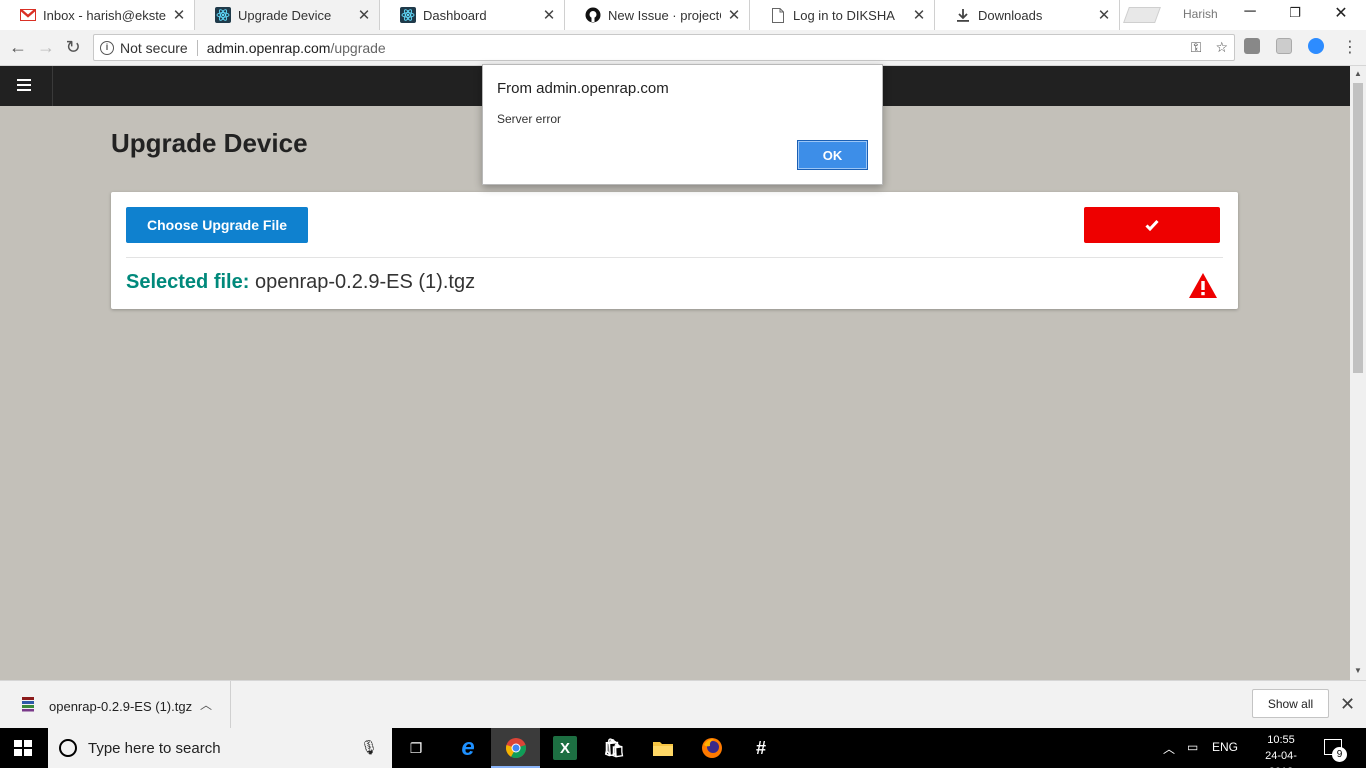  I want to click on reload-icon: ↻, so click(73, 47).